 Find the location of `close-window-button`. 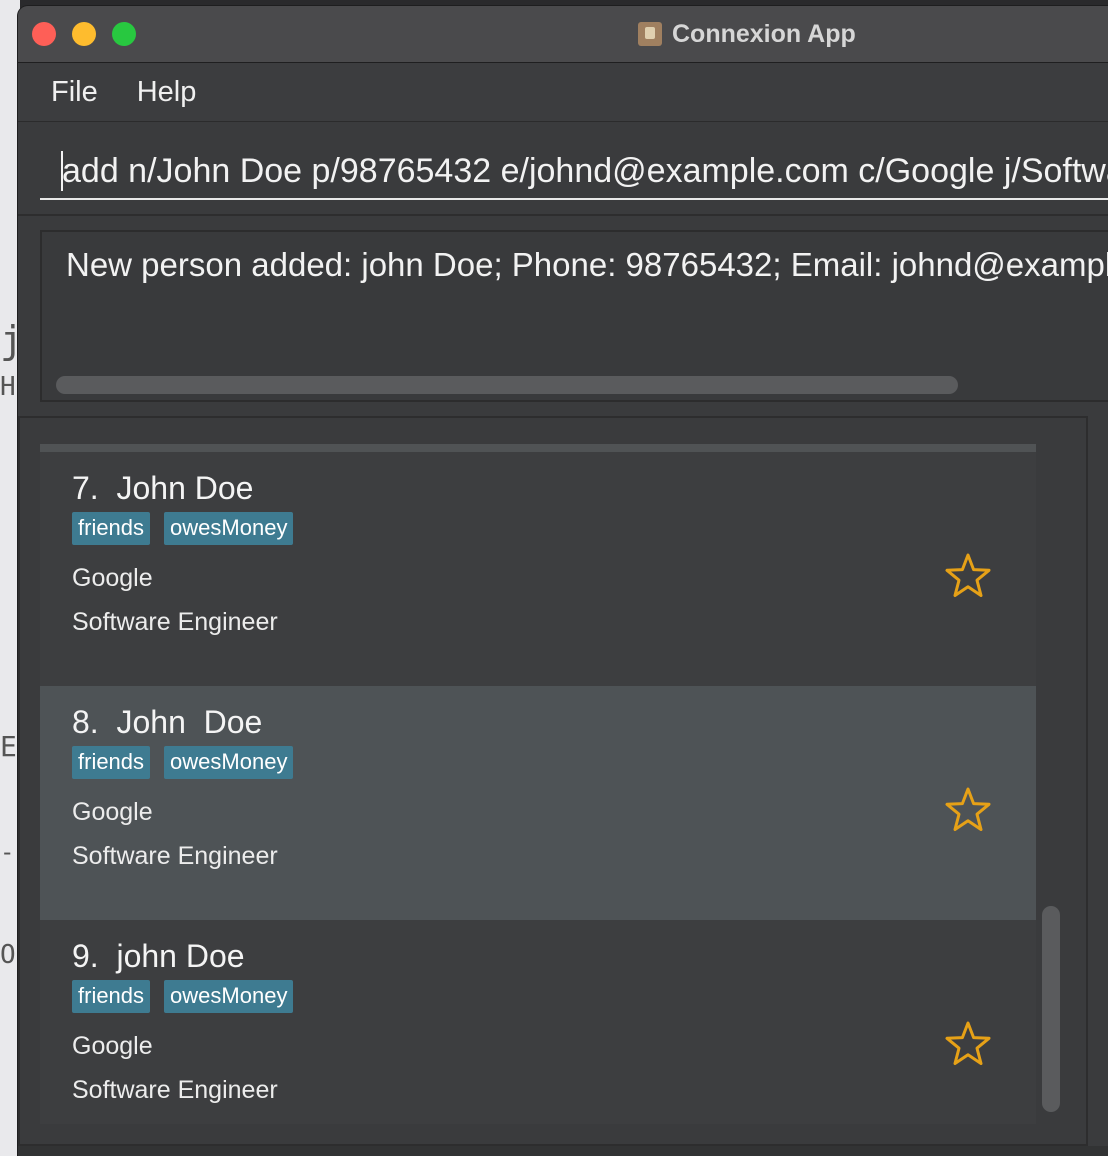

close-window-button is located at coordinates (44, 34).